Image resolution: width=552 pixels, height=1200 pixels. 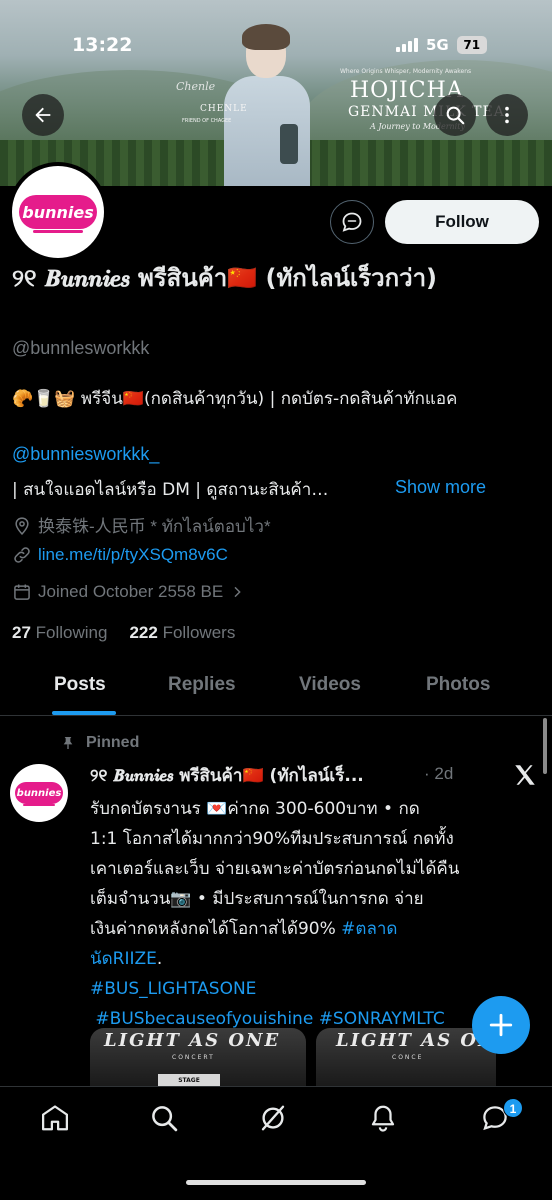 I want to click on bio-mention-link: @bunniesworkkk_, so click(x=85, y=454).